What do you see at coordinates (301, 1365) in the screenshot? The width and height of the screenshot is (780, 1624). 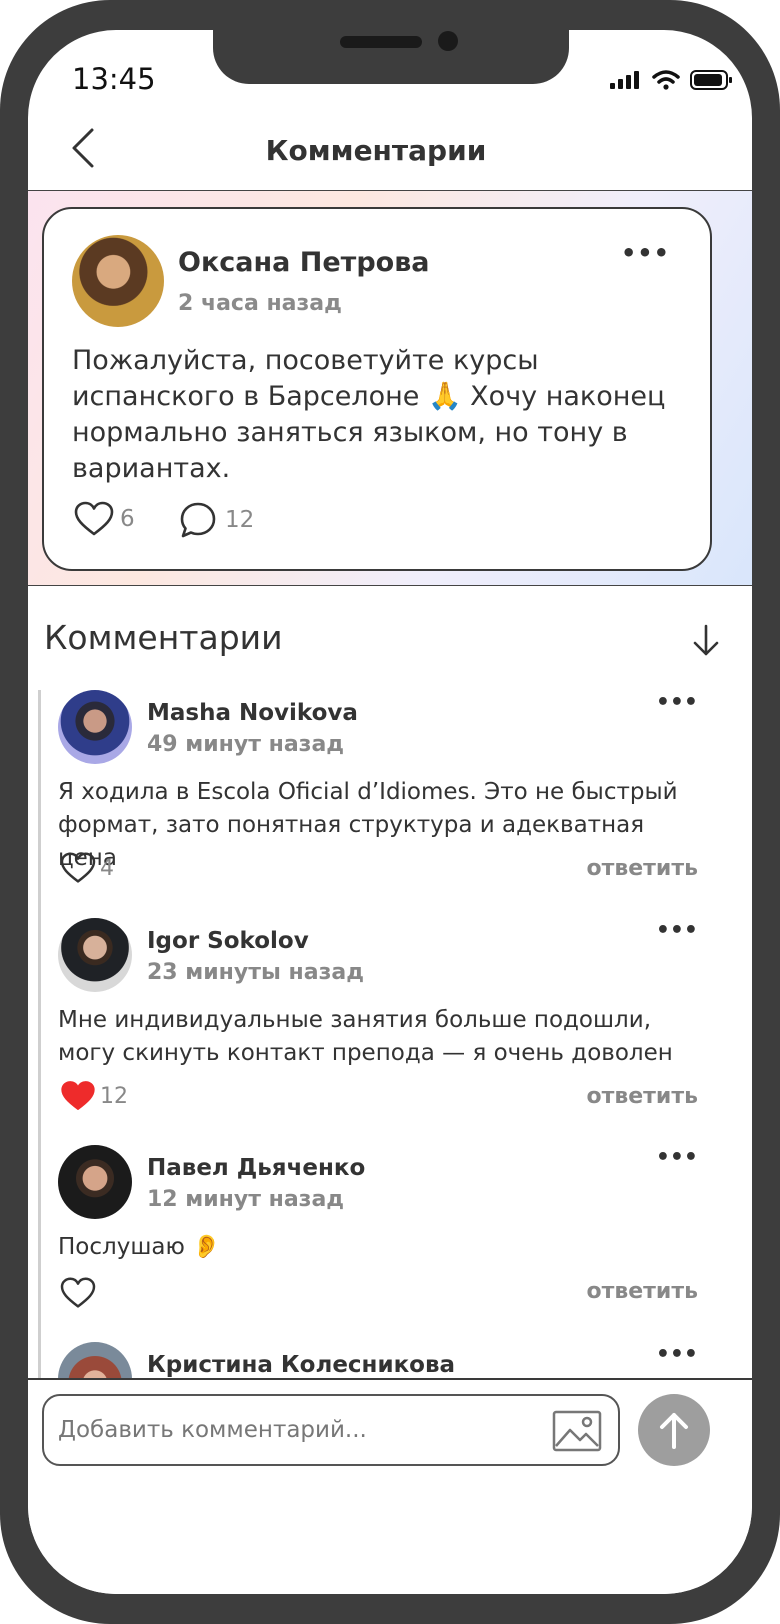 I see `comment-author-name: Кристина Колесникова` at bounding box center [301, 1365].